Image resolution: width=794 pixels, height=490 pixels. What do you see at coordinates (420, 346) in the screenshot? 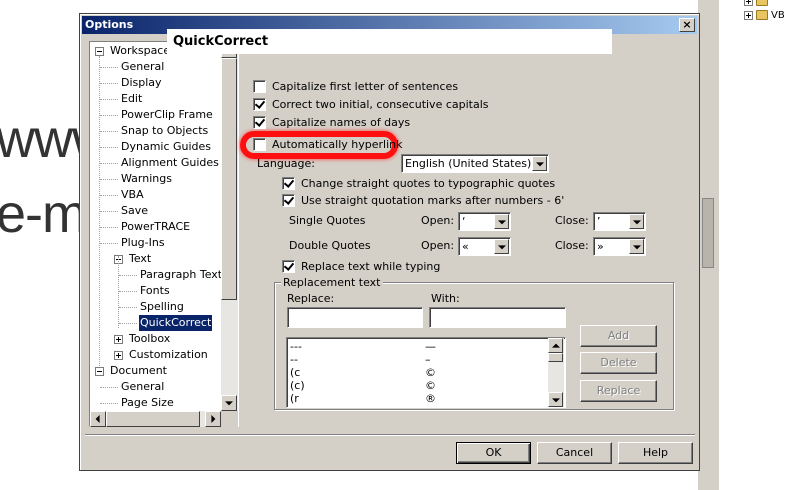
I see `list-item: --- —` at bounding box center [420, 346].